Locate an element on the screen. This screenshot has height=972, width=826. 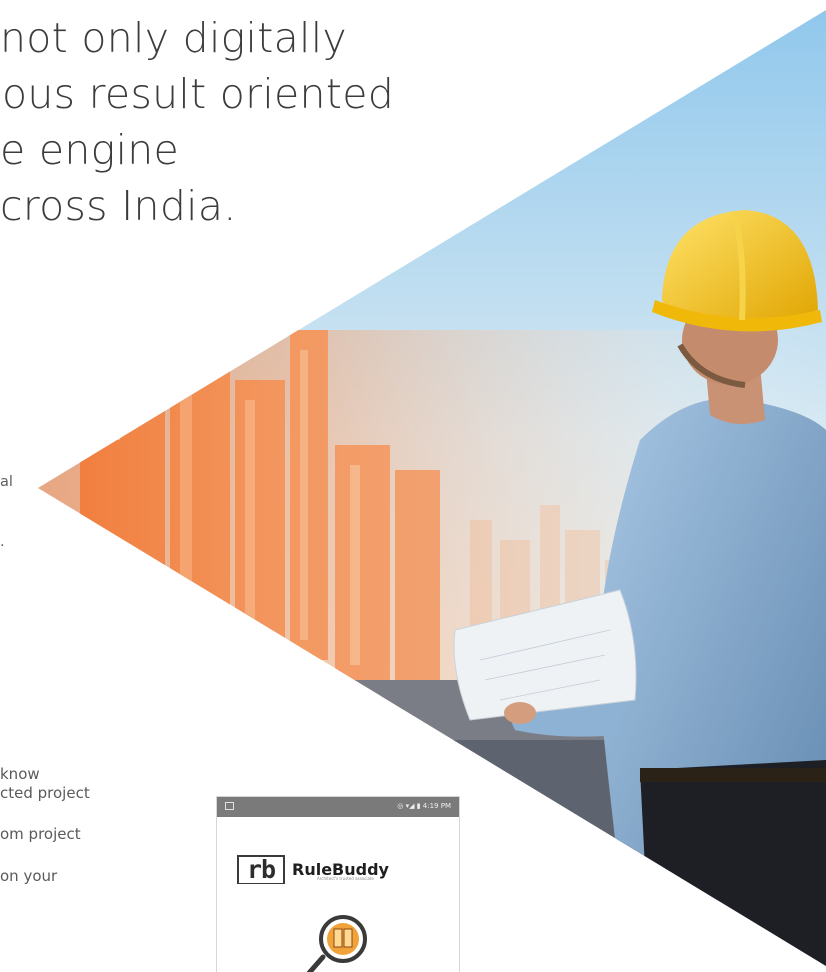
feature-list: know cted project om project on your is located at coordinates (100, 825).